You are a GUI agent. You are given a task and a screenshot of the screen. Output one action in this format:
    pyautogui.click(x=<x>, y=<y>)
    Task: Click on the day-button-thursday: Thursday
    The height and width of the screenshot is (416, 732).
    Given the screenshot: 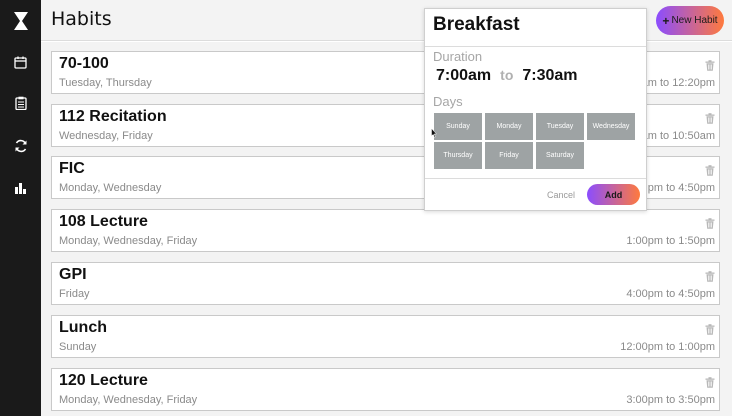 What is the action you would take?
    pyautogui.click(x=458, y=155)
    